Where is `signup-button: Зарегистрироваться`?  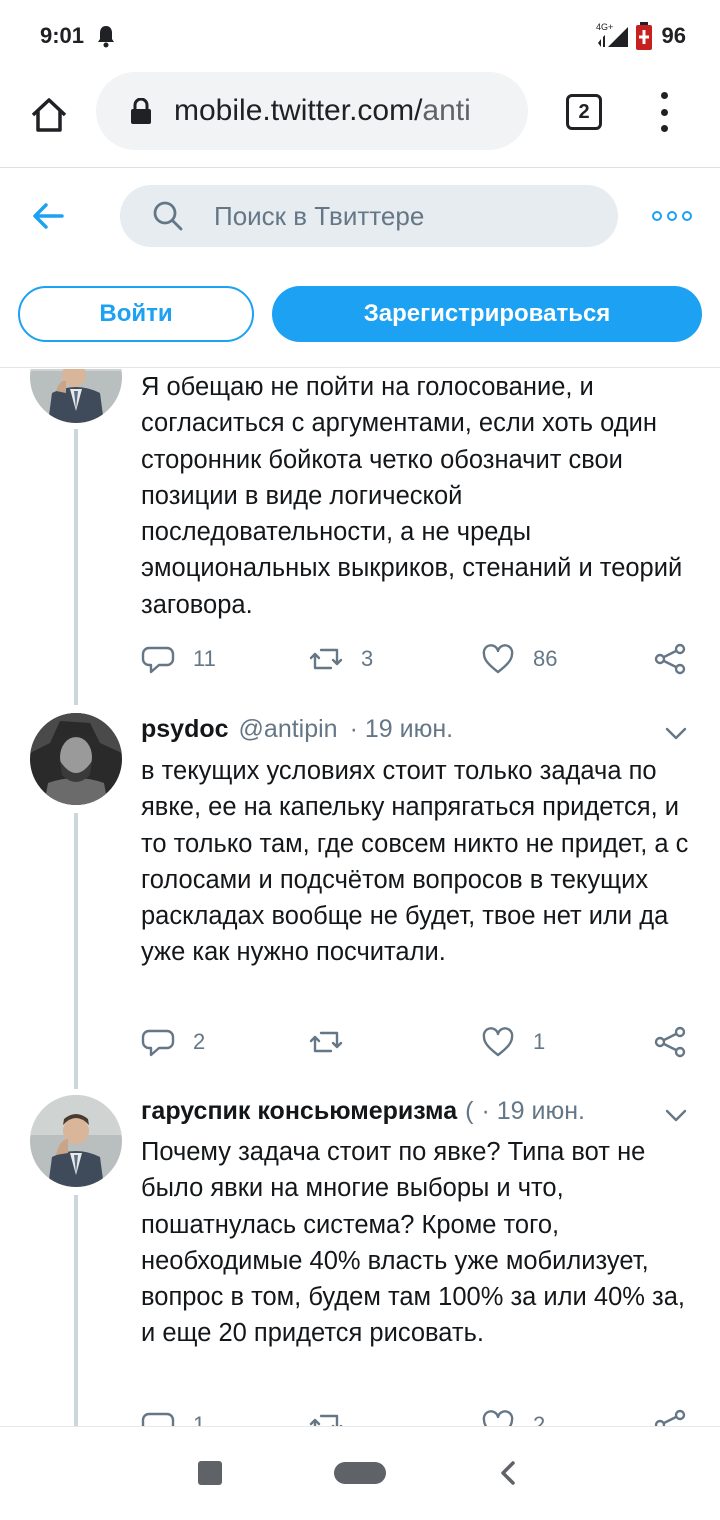
signup-button: Зарегистрироваться is located at coordinates (487, 314).